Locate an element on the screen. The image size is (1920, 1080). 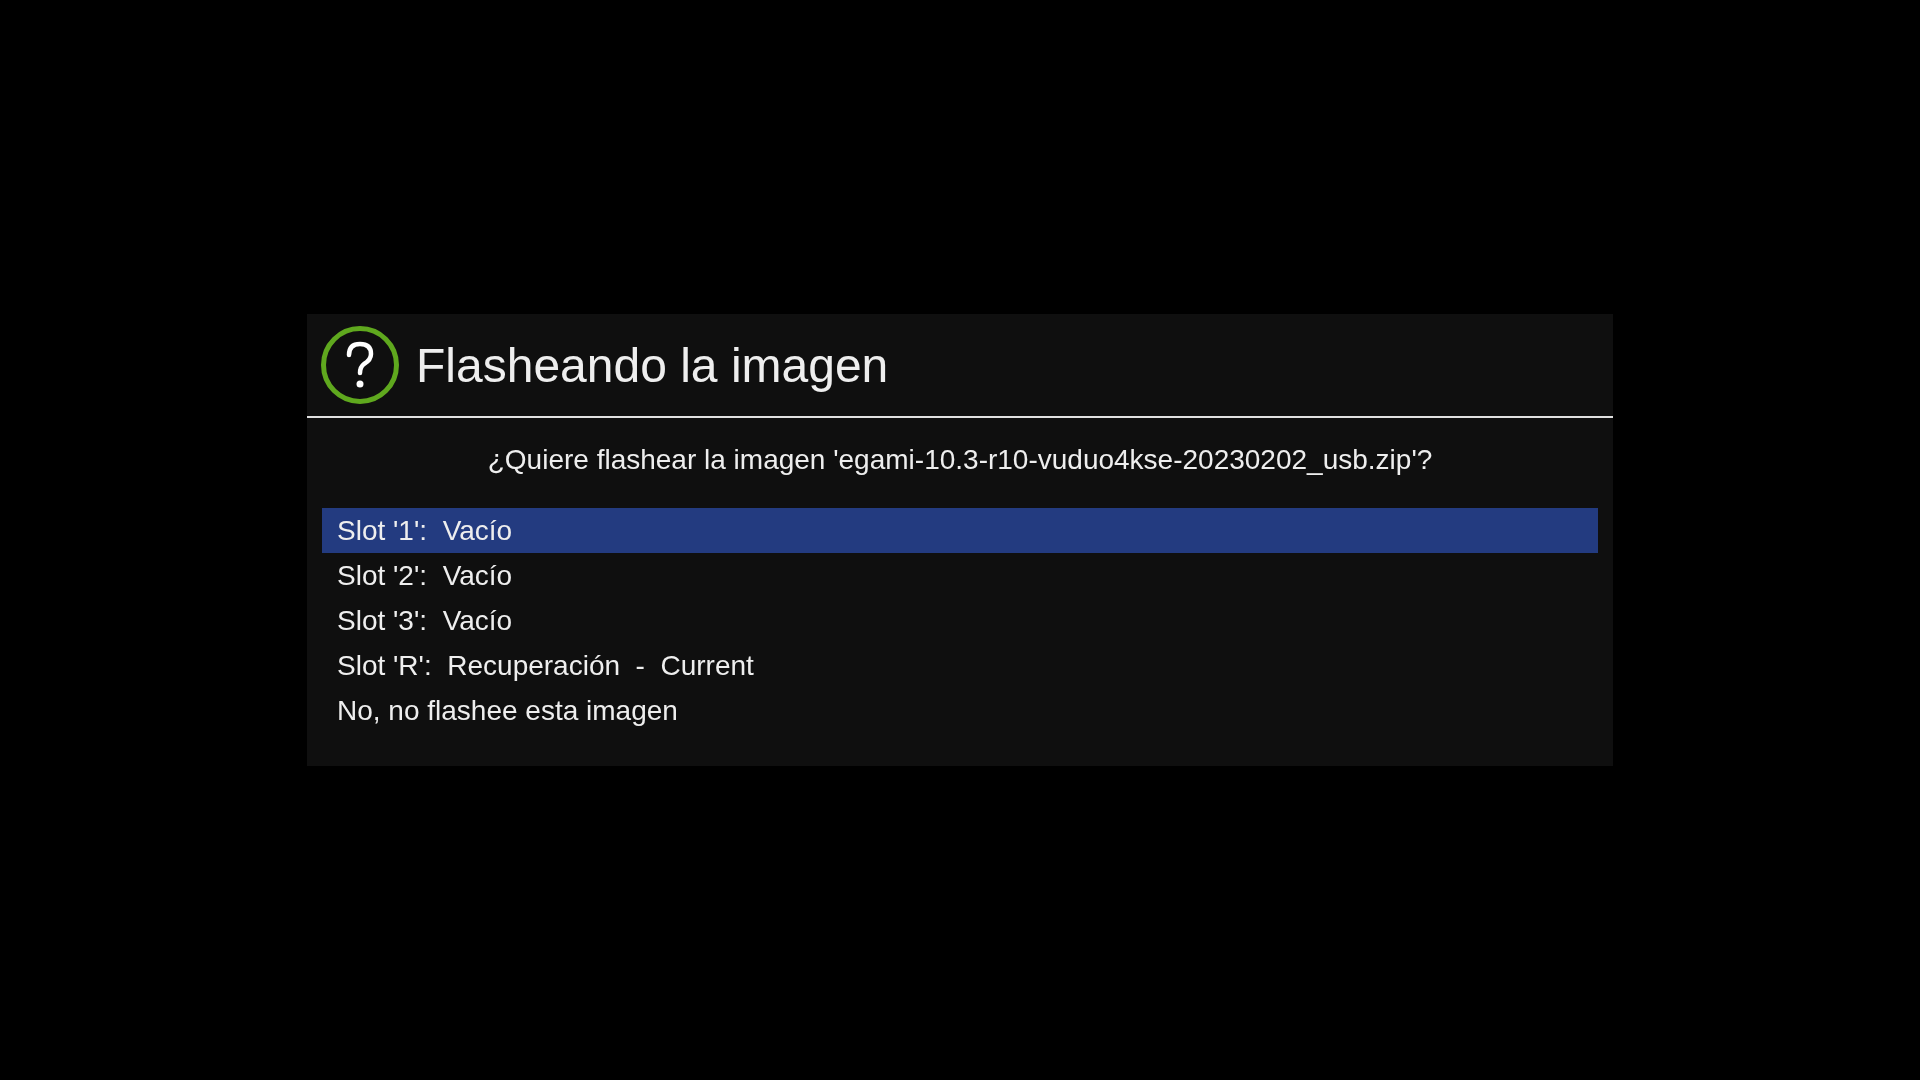
menu-option: Slot '3': Vacío is located at coordinates (960, 620).